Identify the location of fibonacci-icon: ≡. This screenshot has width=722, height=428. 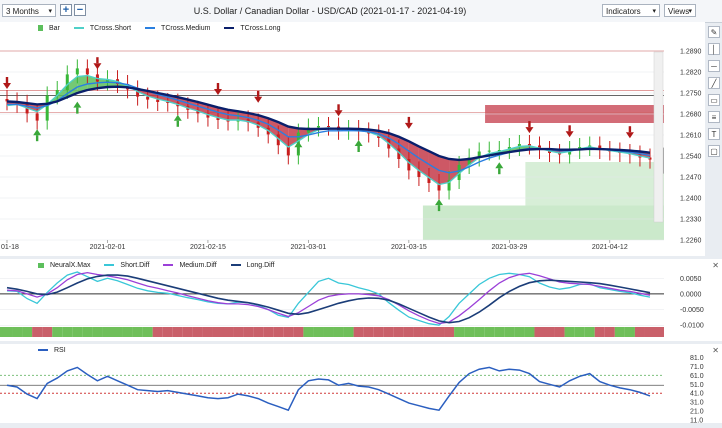
(714, 117).